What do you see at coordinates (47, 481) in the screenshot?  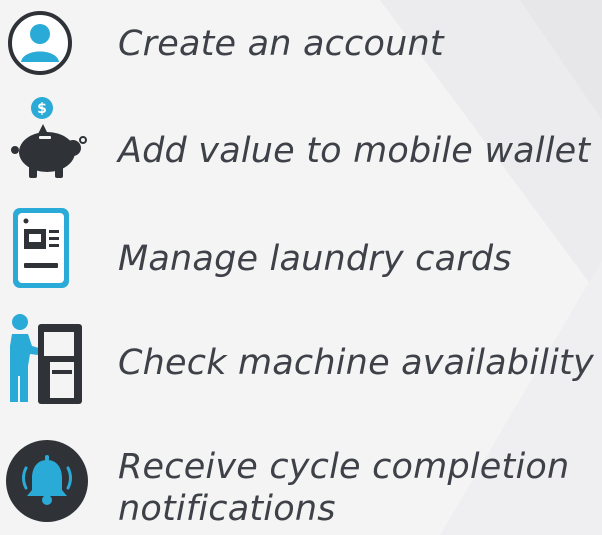 I see `bell-icon` at bounding box center [47, 481].